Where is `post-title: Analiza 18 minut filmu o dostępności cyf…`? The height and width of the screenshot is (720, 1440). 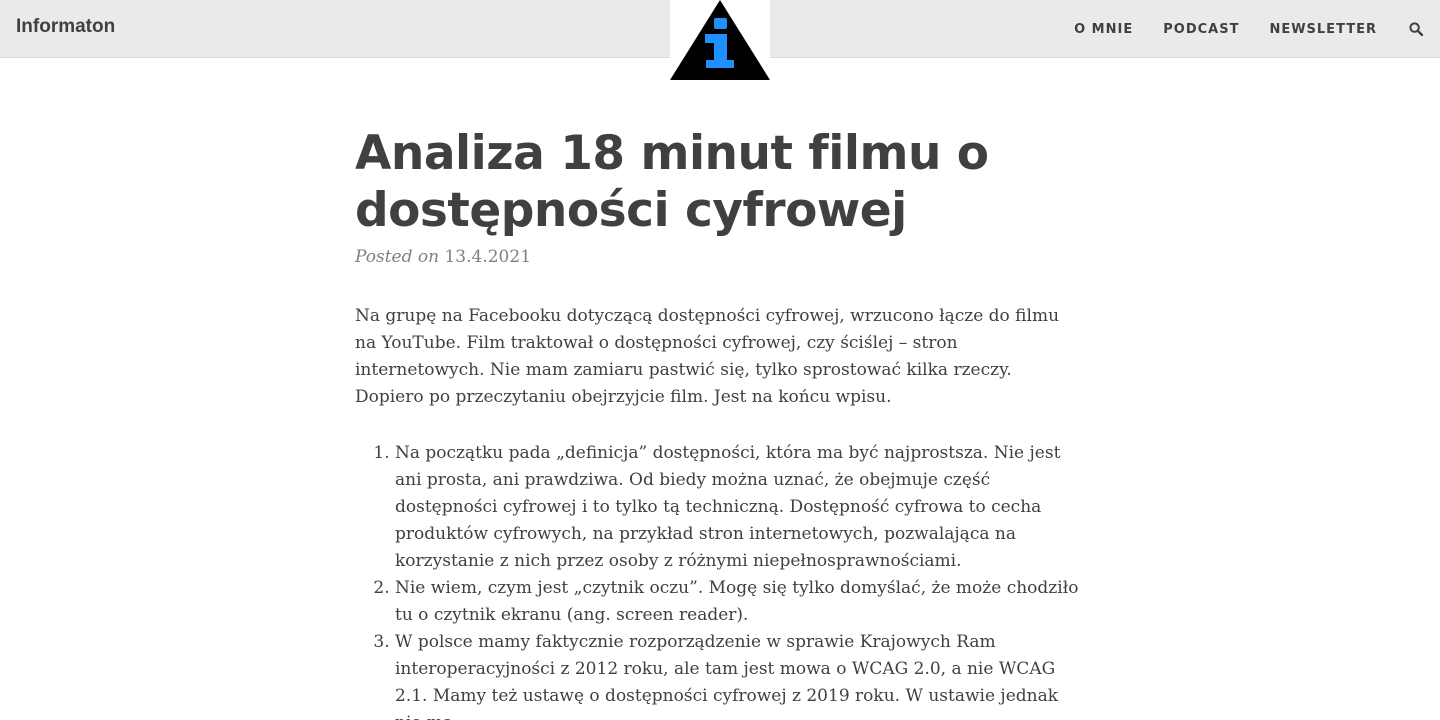
post-title: Analiza 18 minut filmu o dostępności cyf… is located at coordinates (672, 182).